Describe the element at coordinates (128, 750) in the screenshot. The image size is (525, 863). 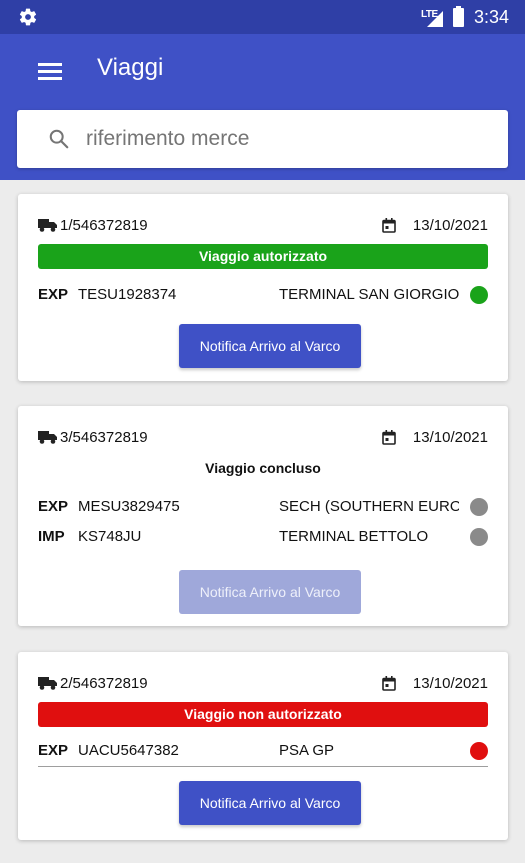
I see `container-code: UACU5647382` at that location.